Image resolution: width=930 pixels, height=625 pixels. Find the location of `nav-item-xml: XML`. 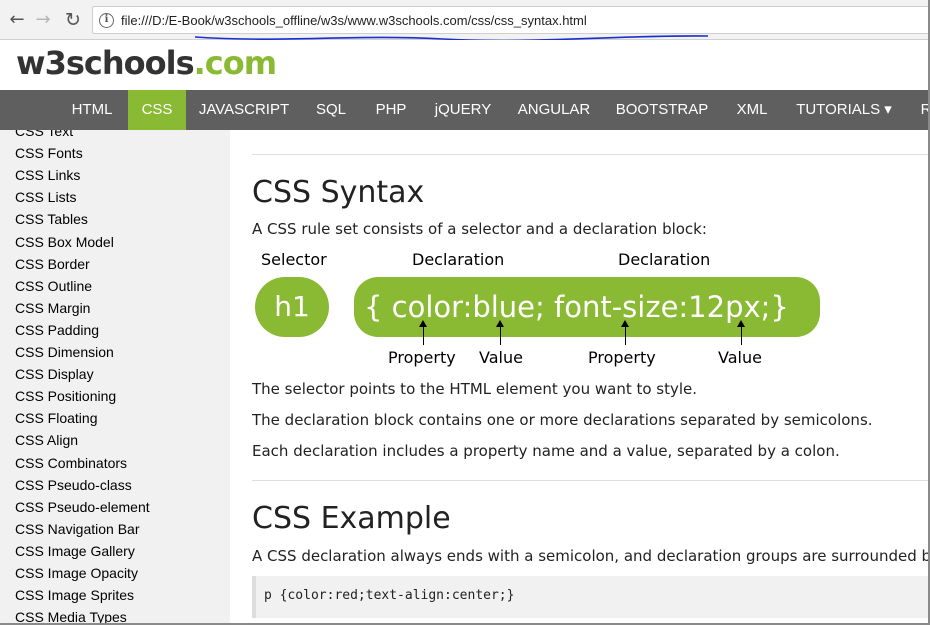

nav-item-xml: XML is located at coordinates (752, 110).